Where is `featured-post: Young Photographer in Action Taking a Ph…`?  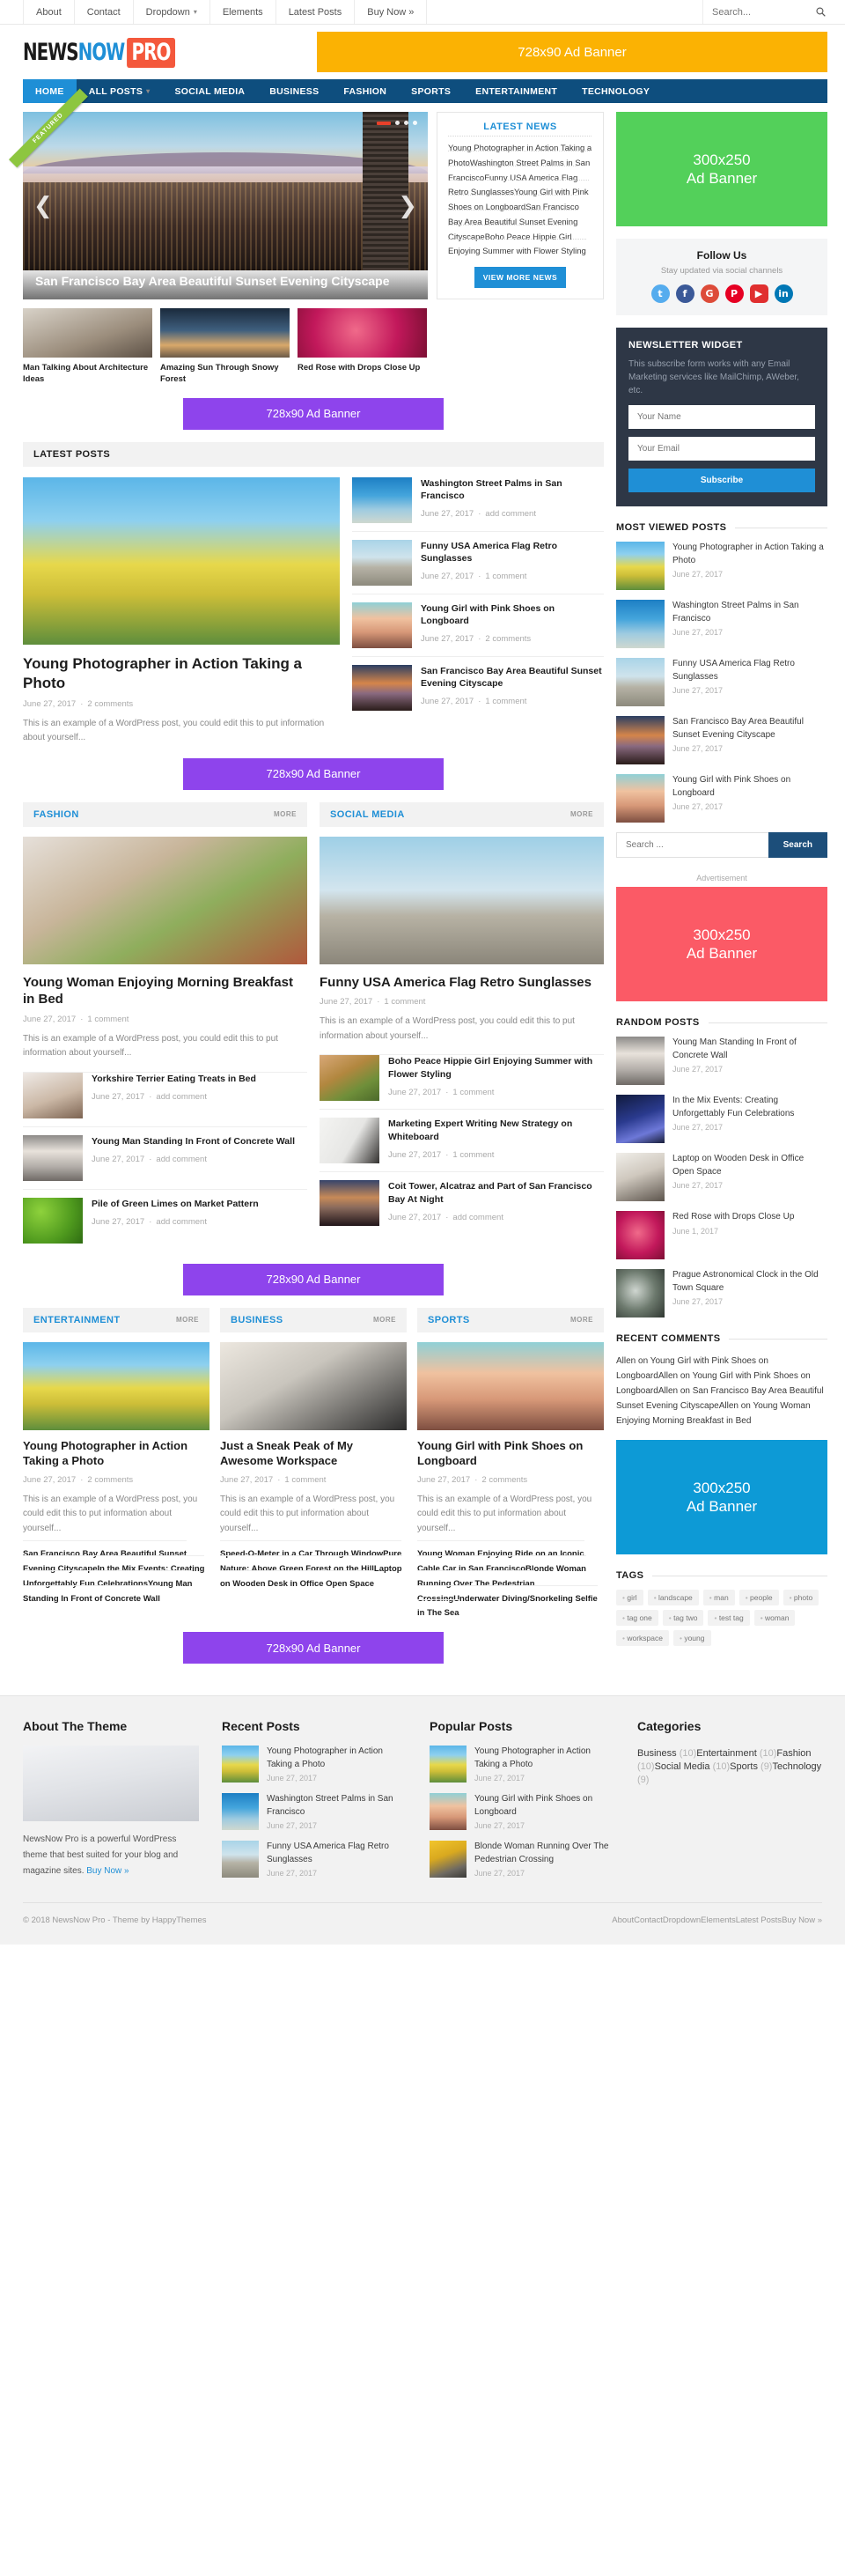 featured-post: Young Photographer in Action Taking a Ph… is located at coordinates (182, 611).